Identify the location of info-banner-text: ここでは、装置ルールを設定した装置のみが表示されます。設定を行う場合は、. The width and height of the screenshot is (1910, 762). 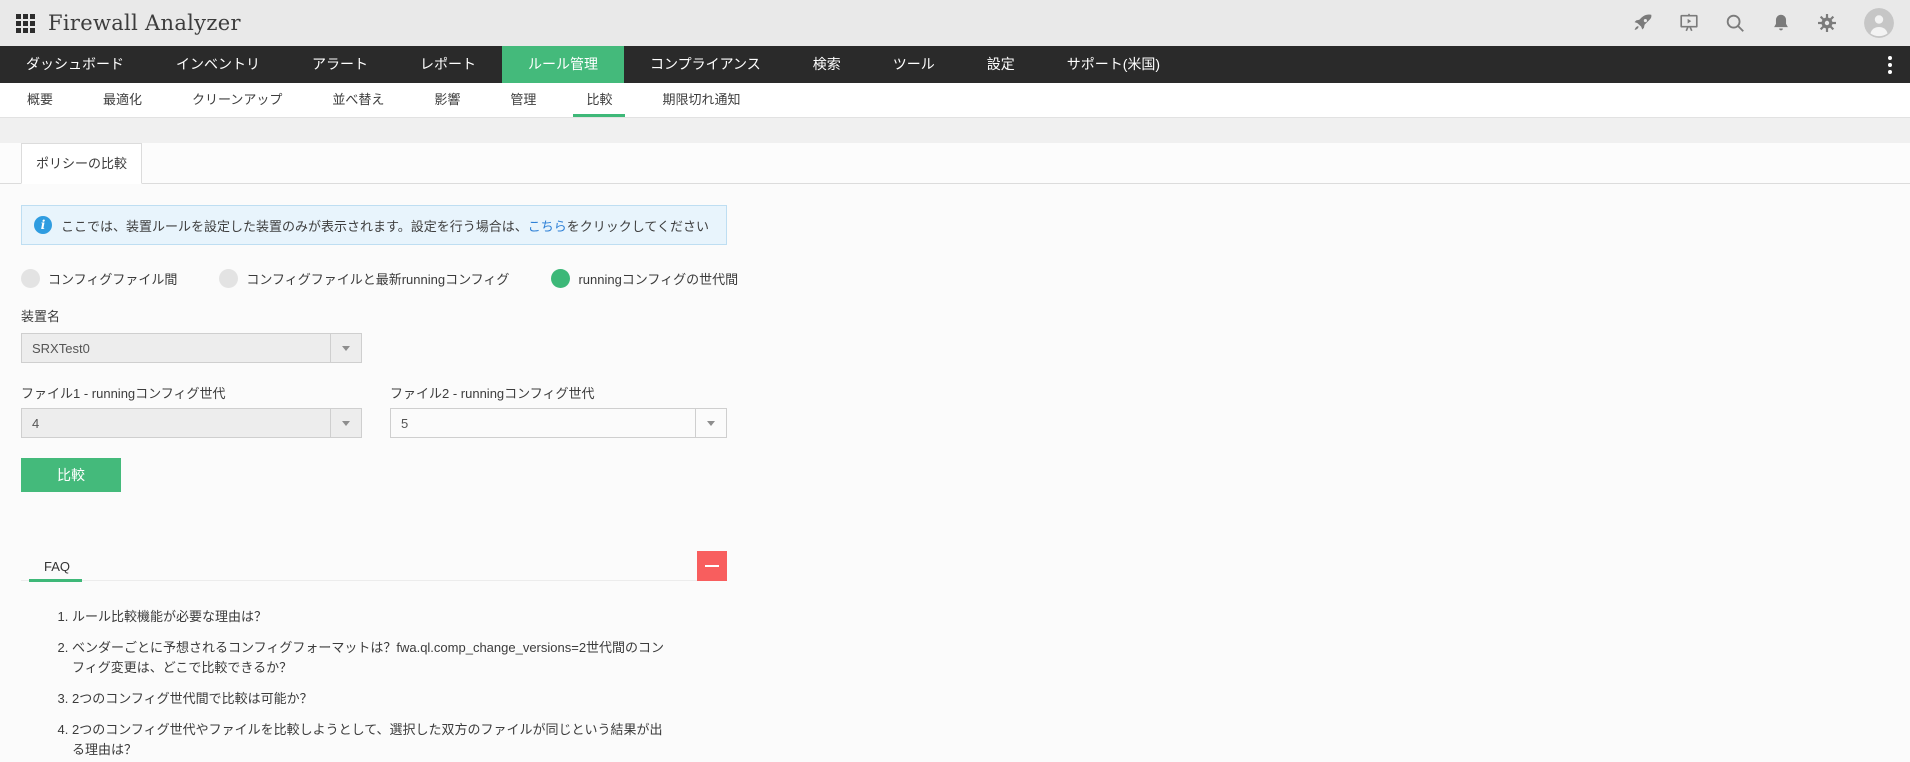
(294, 226).